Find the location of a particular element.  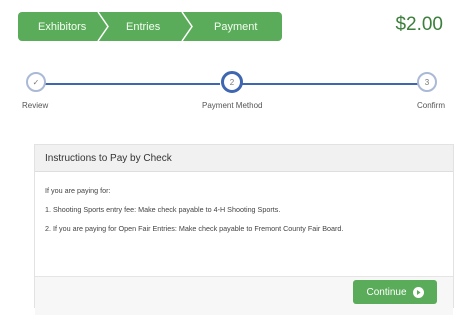

panel-title: Instructions to Pay by Check is located at coordinates (244, 158).